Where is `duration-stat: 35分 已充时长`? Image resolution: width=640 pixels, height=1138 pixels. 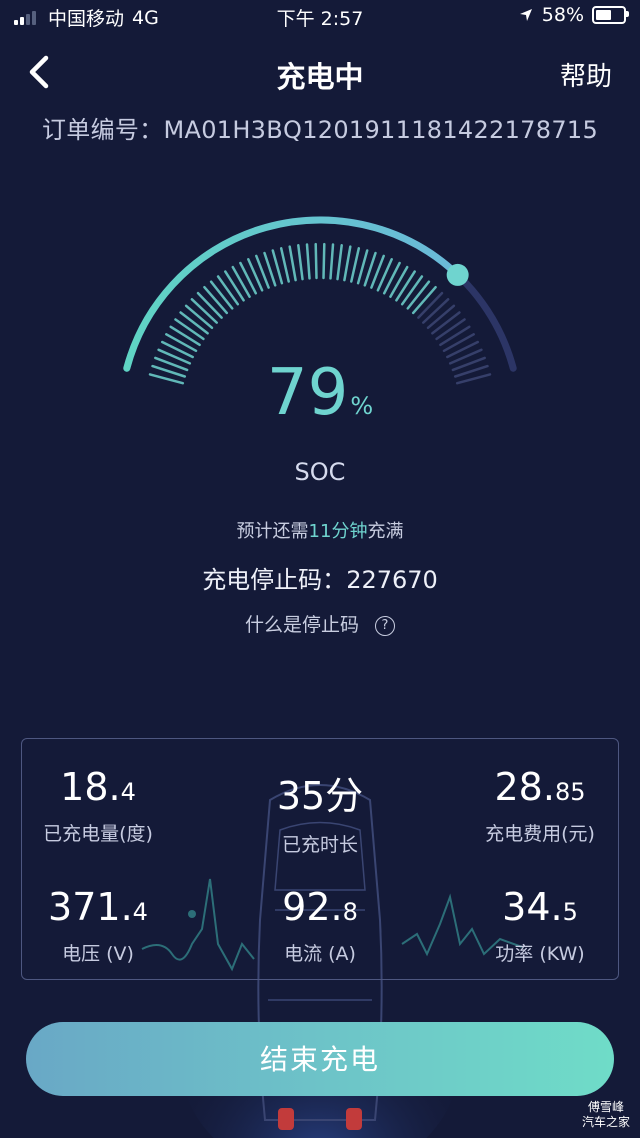 duration-stat: 35分 已充时长 is located at coordinates (320, 811).